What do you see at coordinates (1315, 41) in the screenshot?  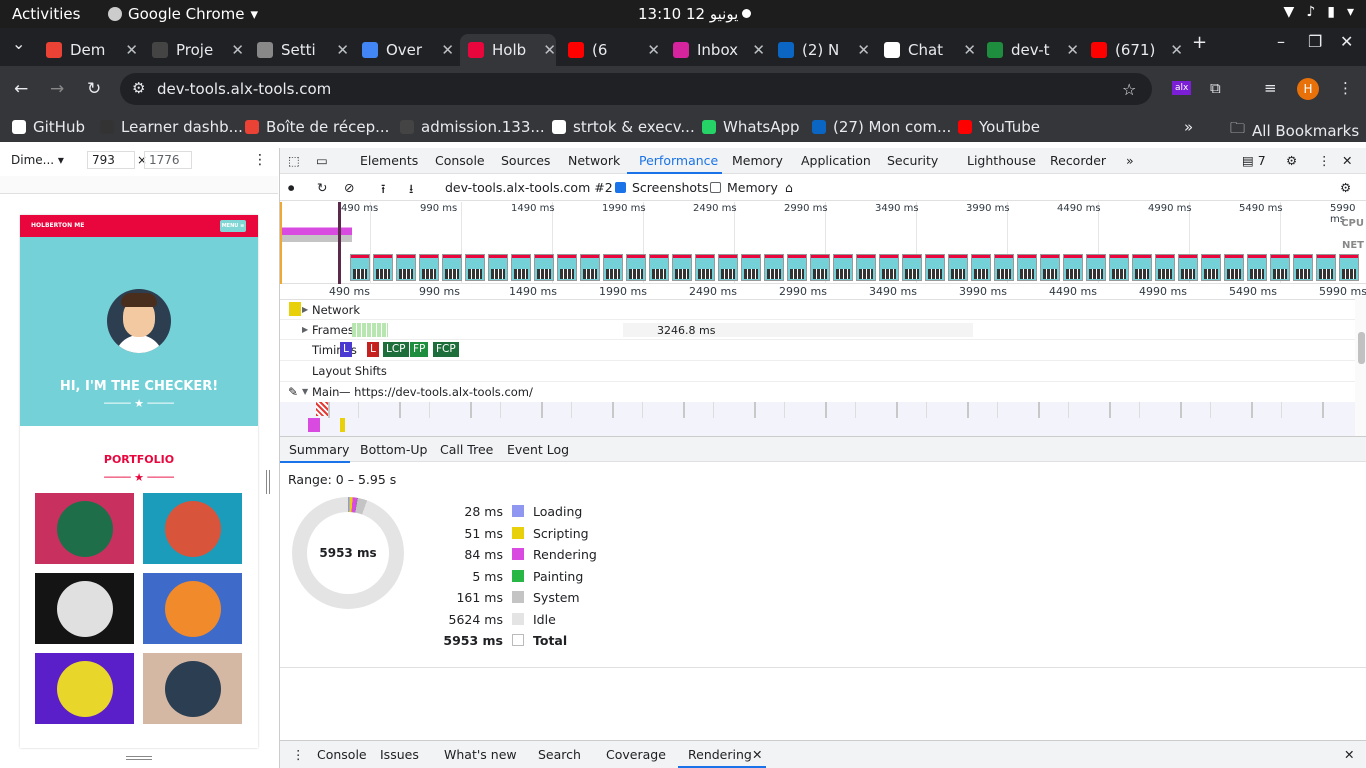 I see `maximize-button: ❐` at bounding box center [1315, 41].